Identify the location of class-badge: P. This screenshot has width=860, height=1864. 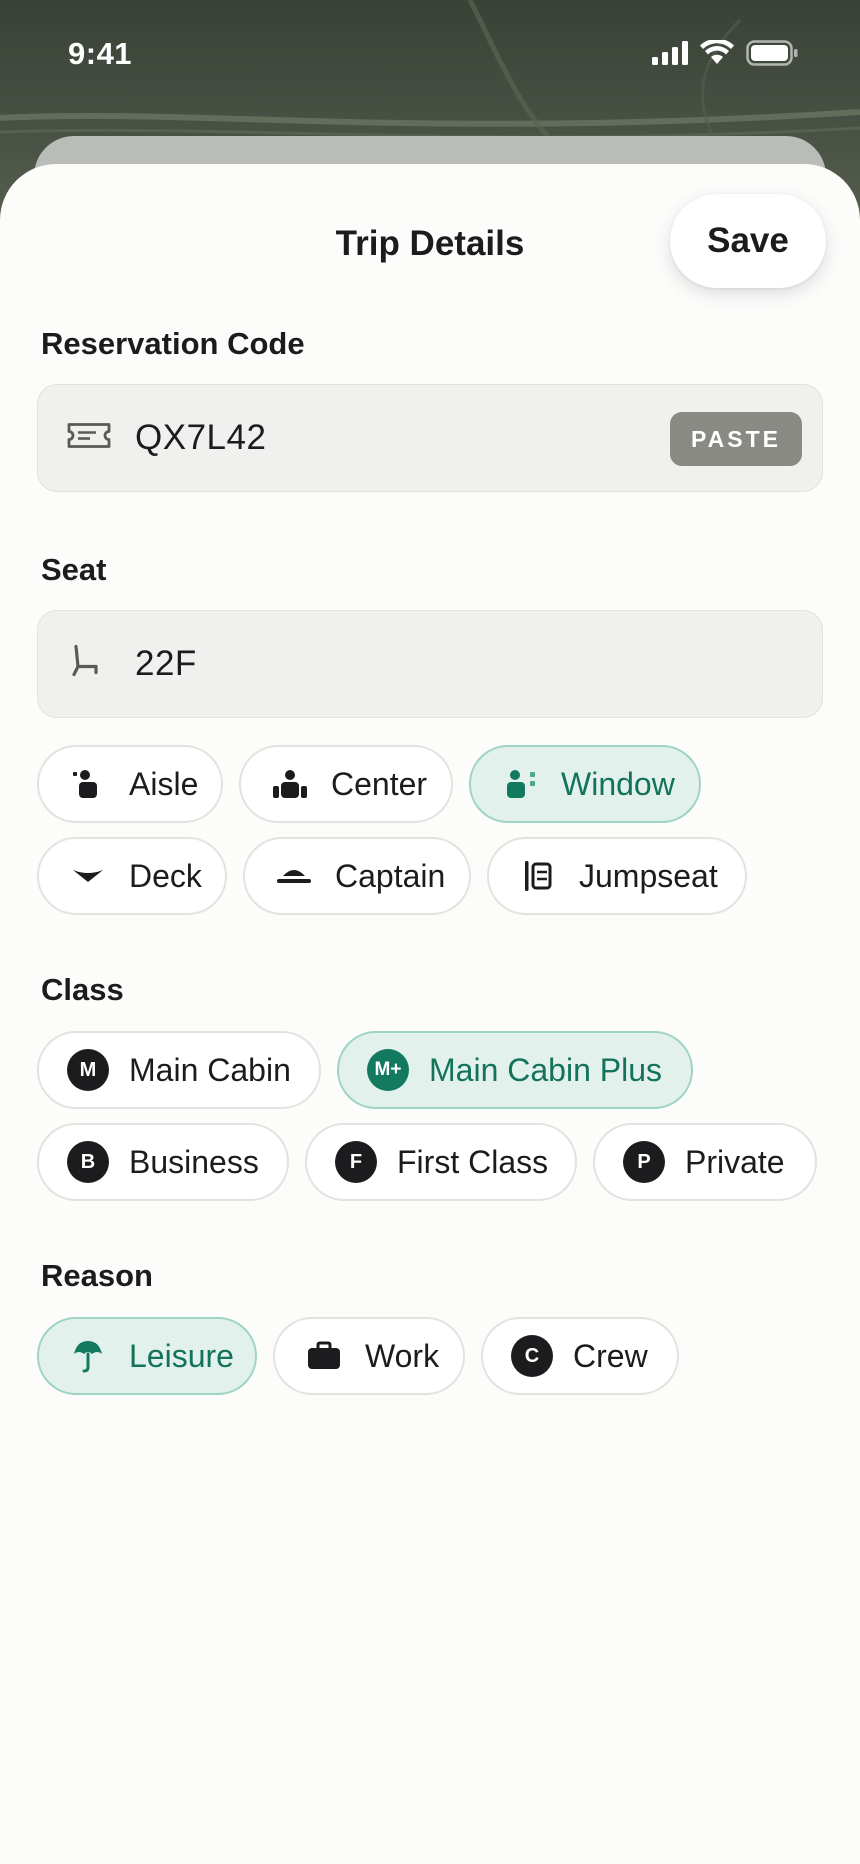
(644, 1162).